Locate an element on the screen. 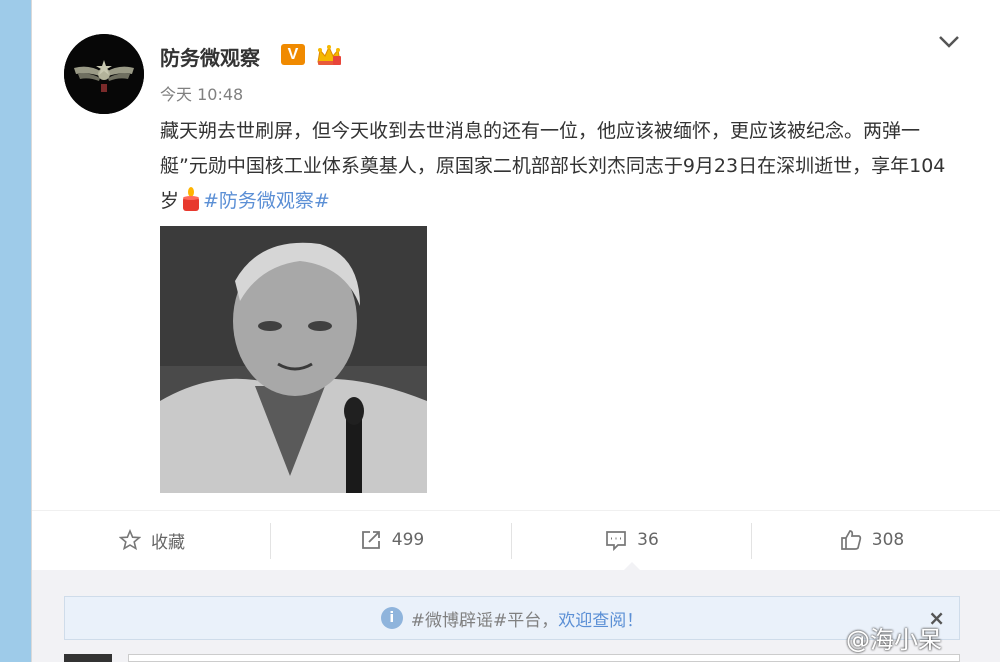 The width and height of the screenshot is (1000, 662). rumor-notice-bar: i #微博辟谣#平台， 欢迎查阅！ × is located at coordinates (512, 618).